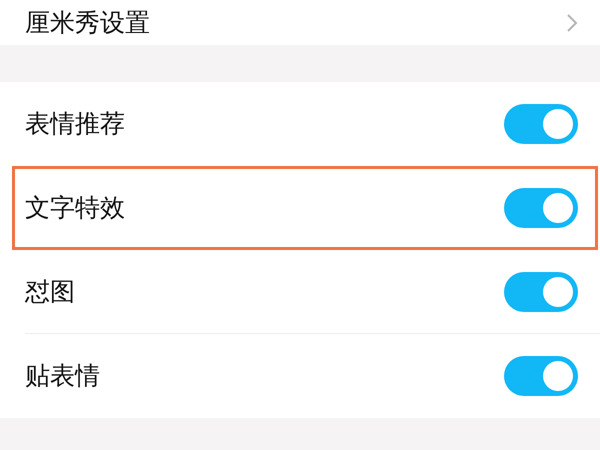  What do you see at coordinates (75, 124) in the screenshot?
I see `setting-label: 表情推荐` at bounding box center [75, 124].